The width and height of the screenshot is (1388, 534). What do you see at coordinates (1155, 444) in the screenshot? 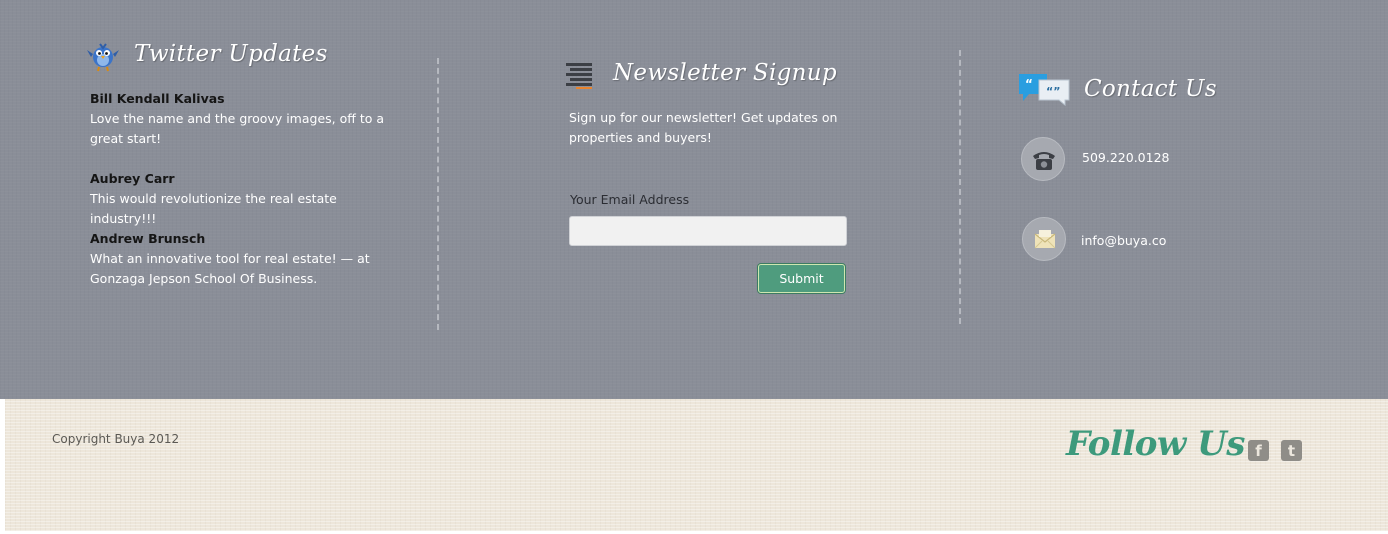
I see `follow-heading: Follow Us` at bounding box center [1155, 444].